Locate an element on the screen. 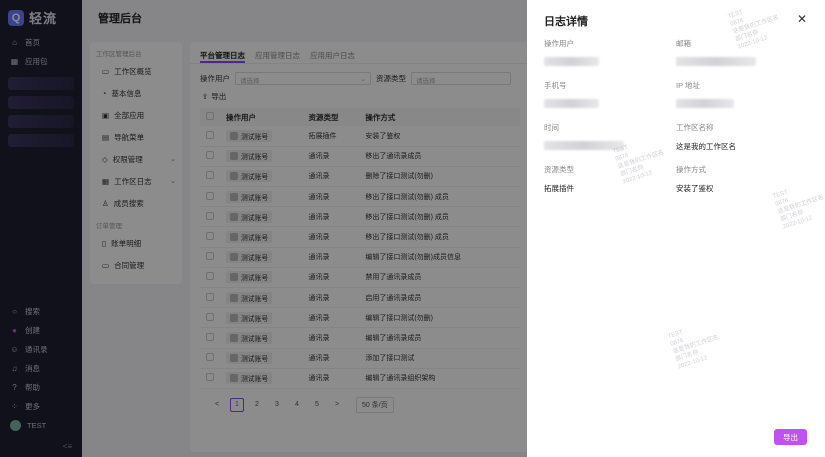  field-value: 拓展插件 is located at coordinates (559, 188).